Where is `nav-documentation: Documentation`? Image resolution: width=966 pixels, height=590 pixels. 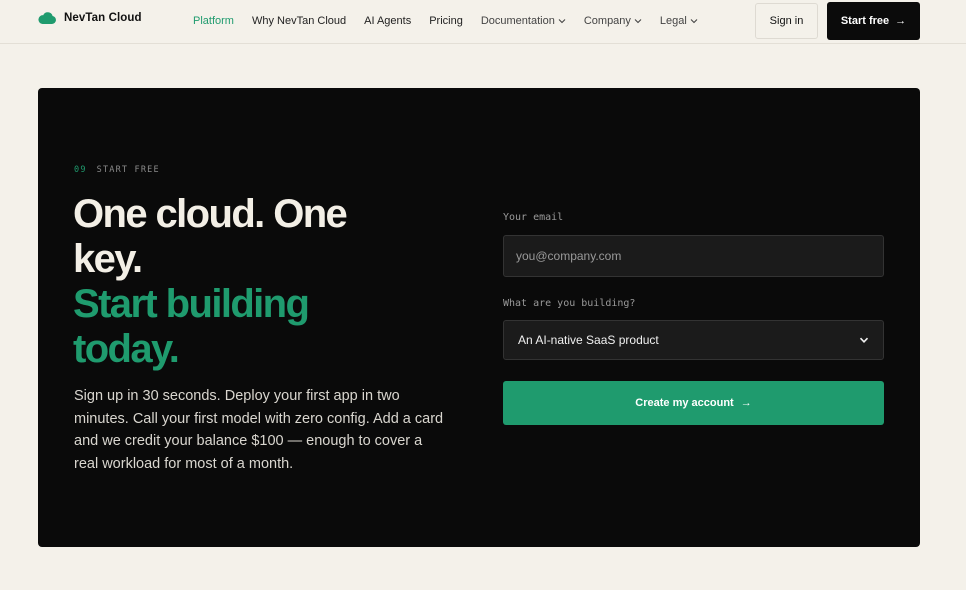
nav-documentation: Documentation is located at coordinates (523, 21).